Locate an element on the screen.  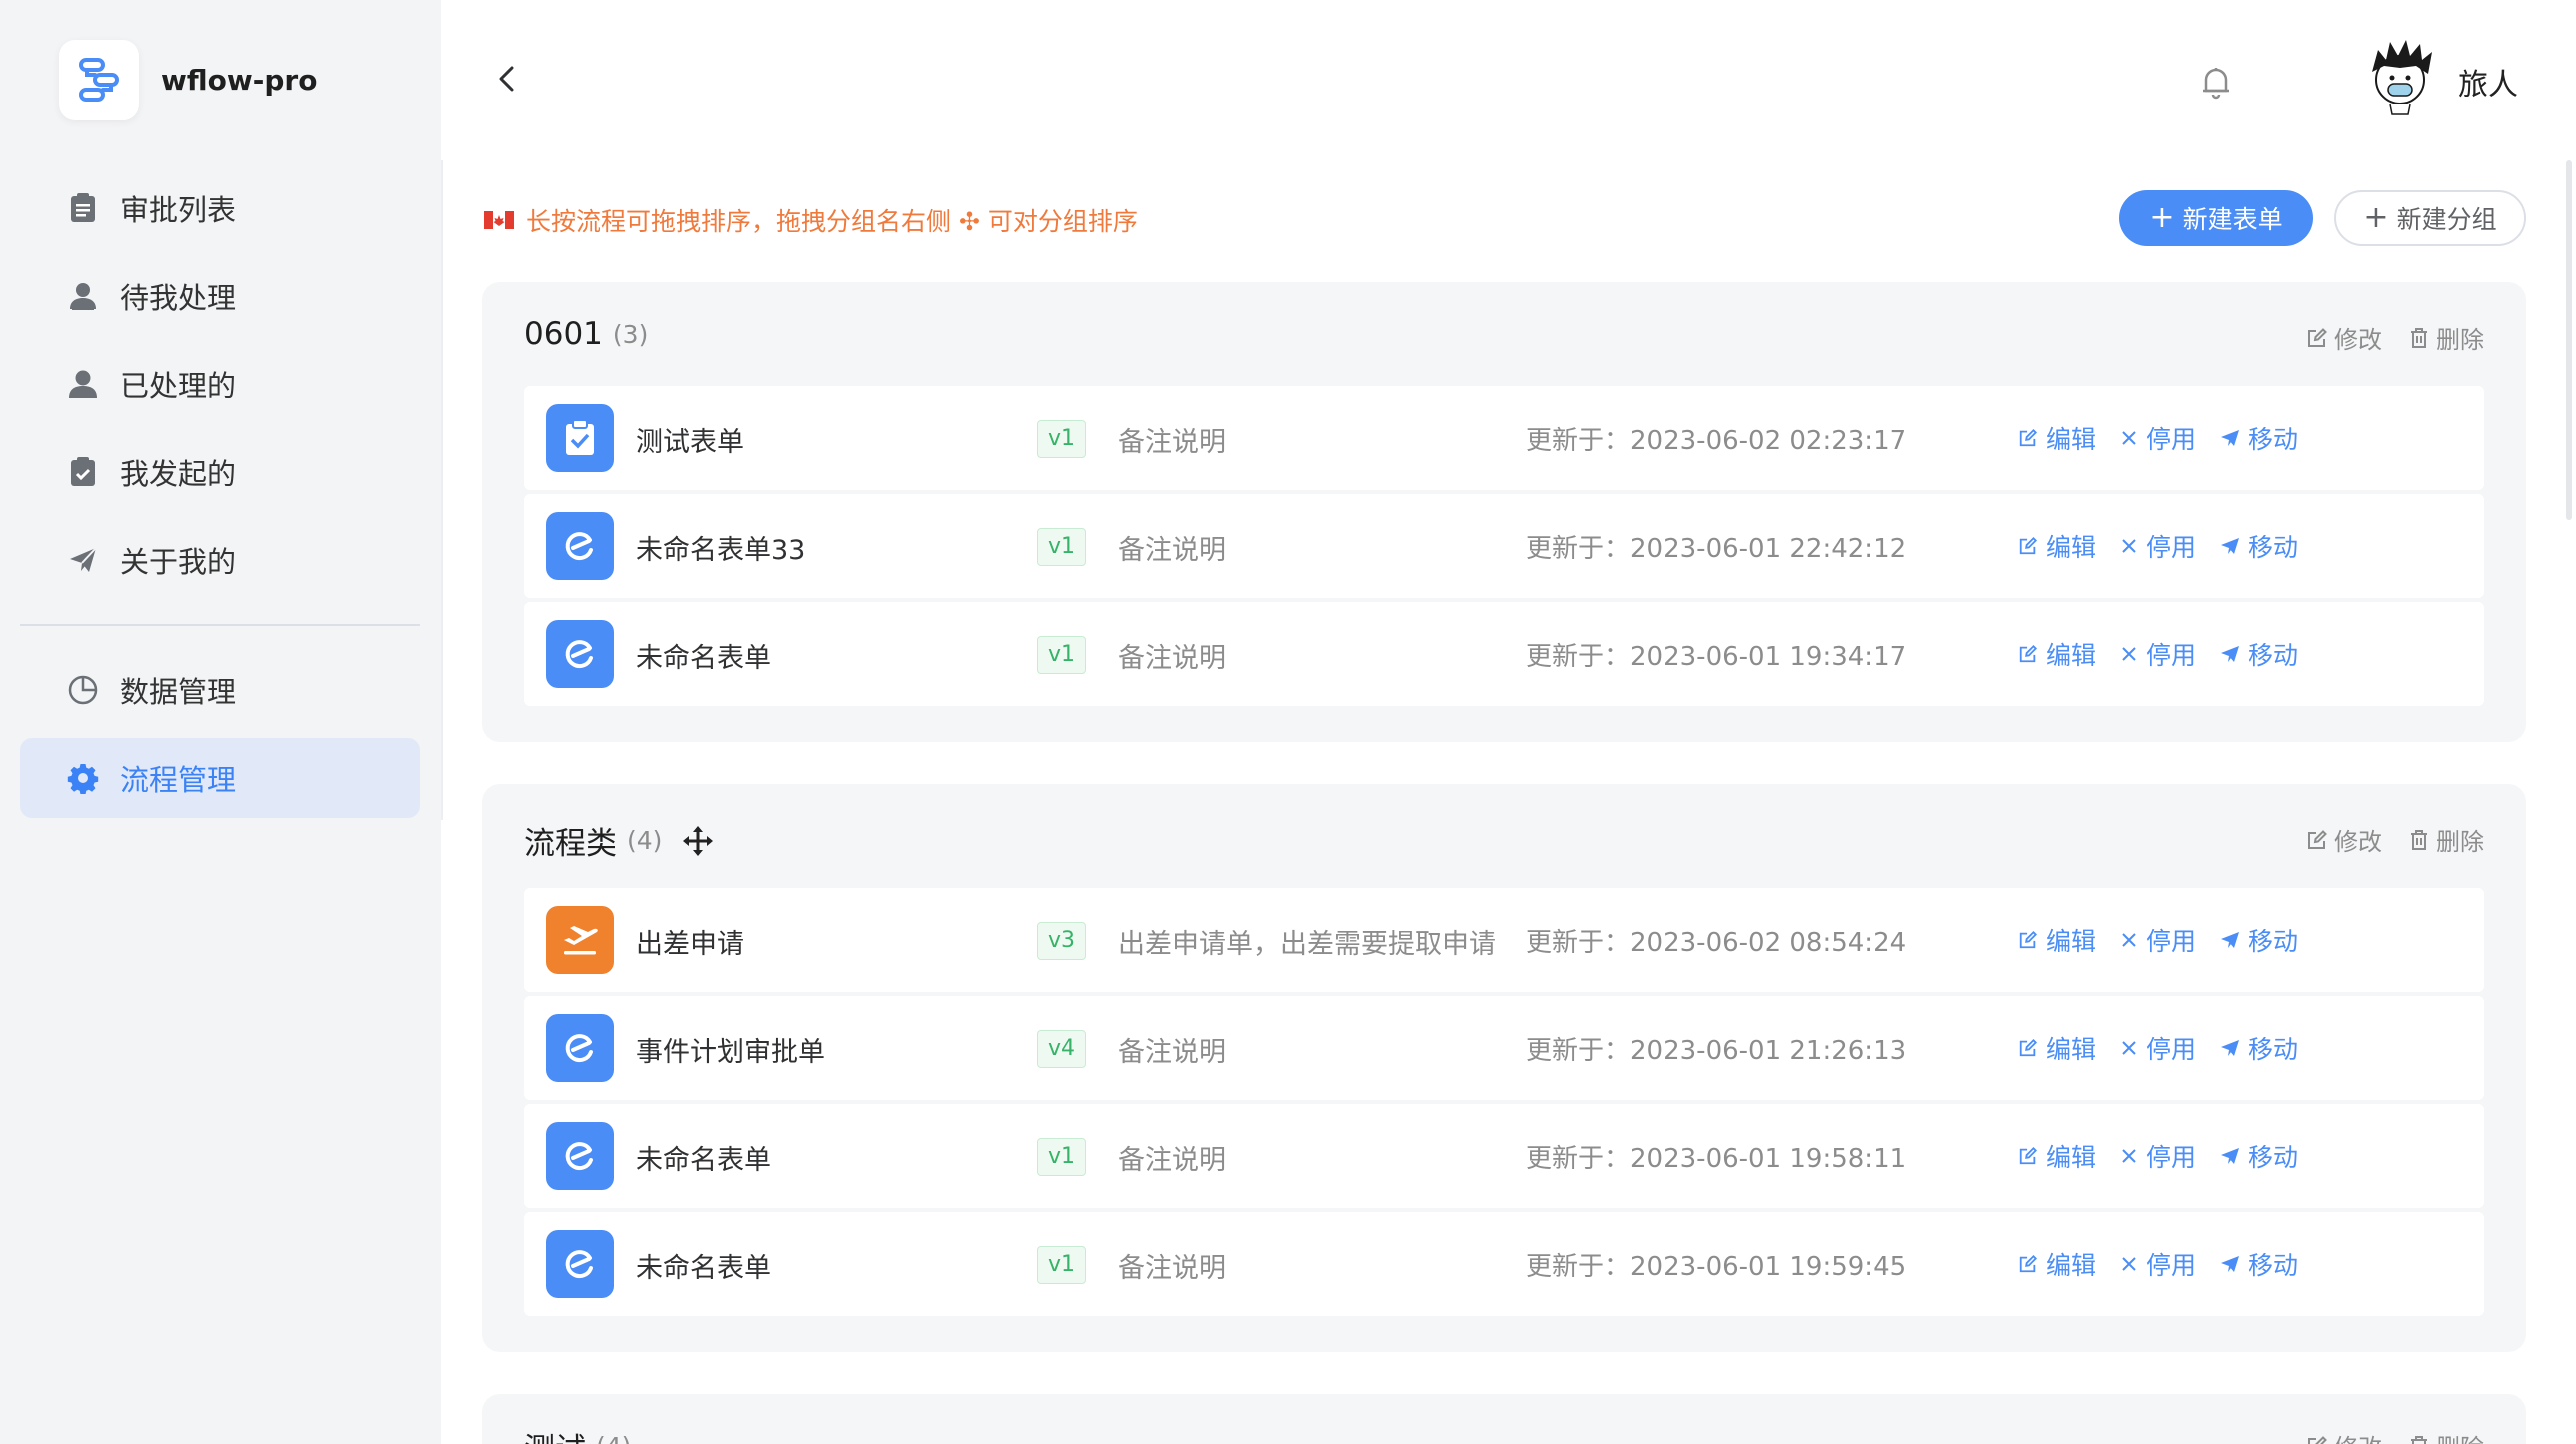
group-header: 测试 (4) is located at coordinates (577, 1434).